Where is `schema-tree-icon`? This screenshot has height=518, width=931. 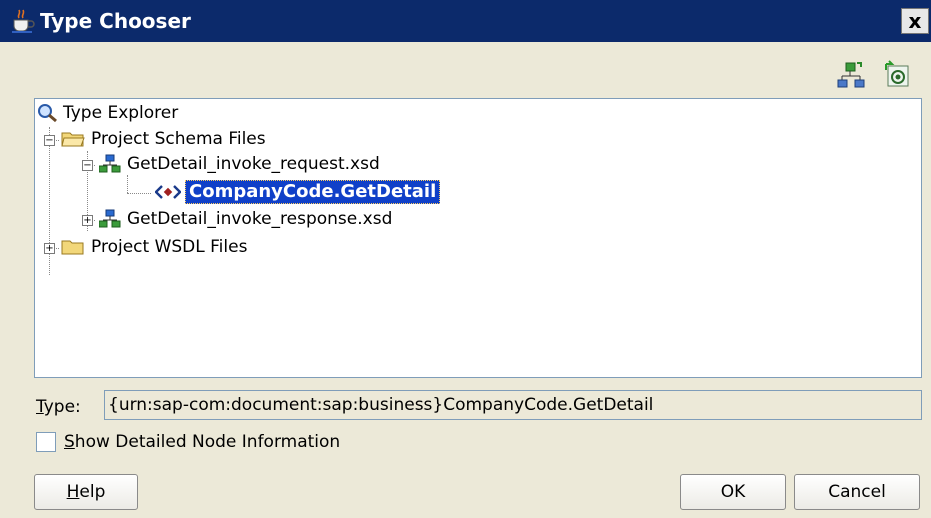 schema-tree-icon is located at coordinates (851, 75).